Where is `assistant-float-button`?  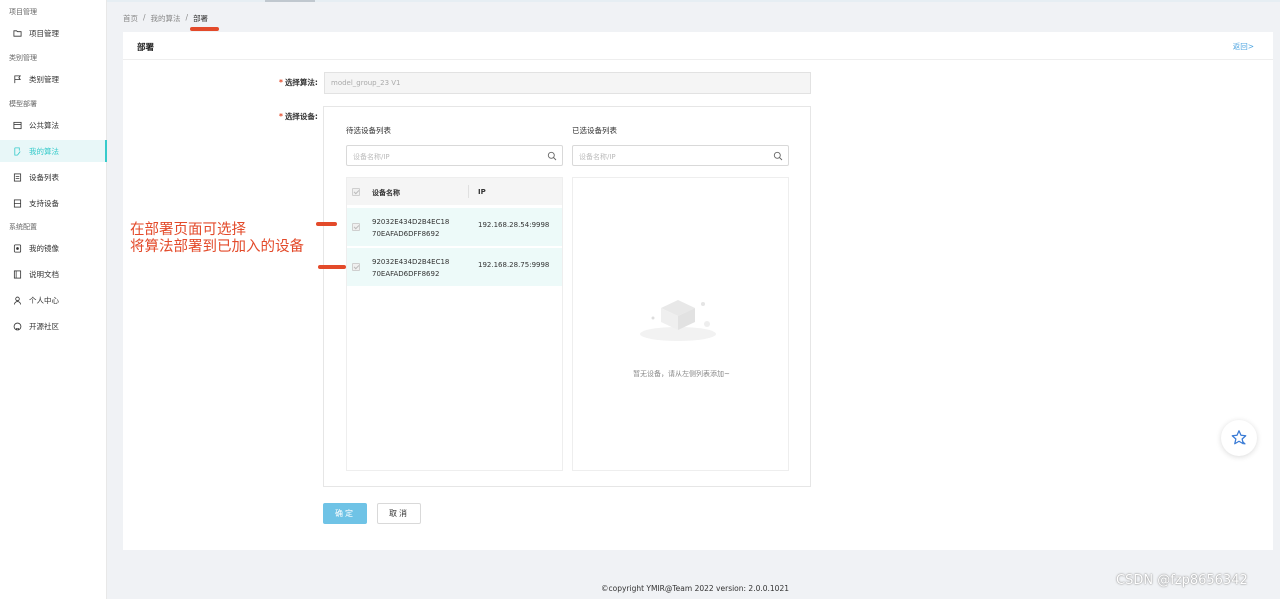 assistant-float-button is located at coordinates (1239, 438).